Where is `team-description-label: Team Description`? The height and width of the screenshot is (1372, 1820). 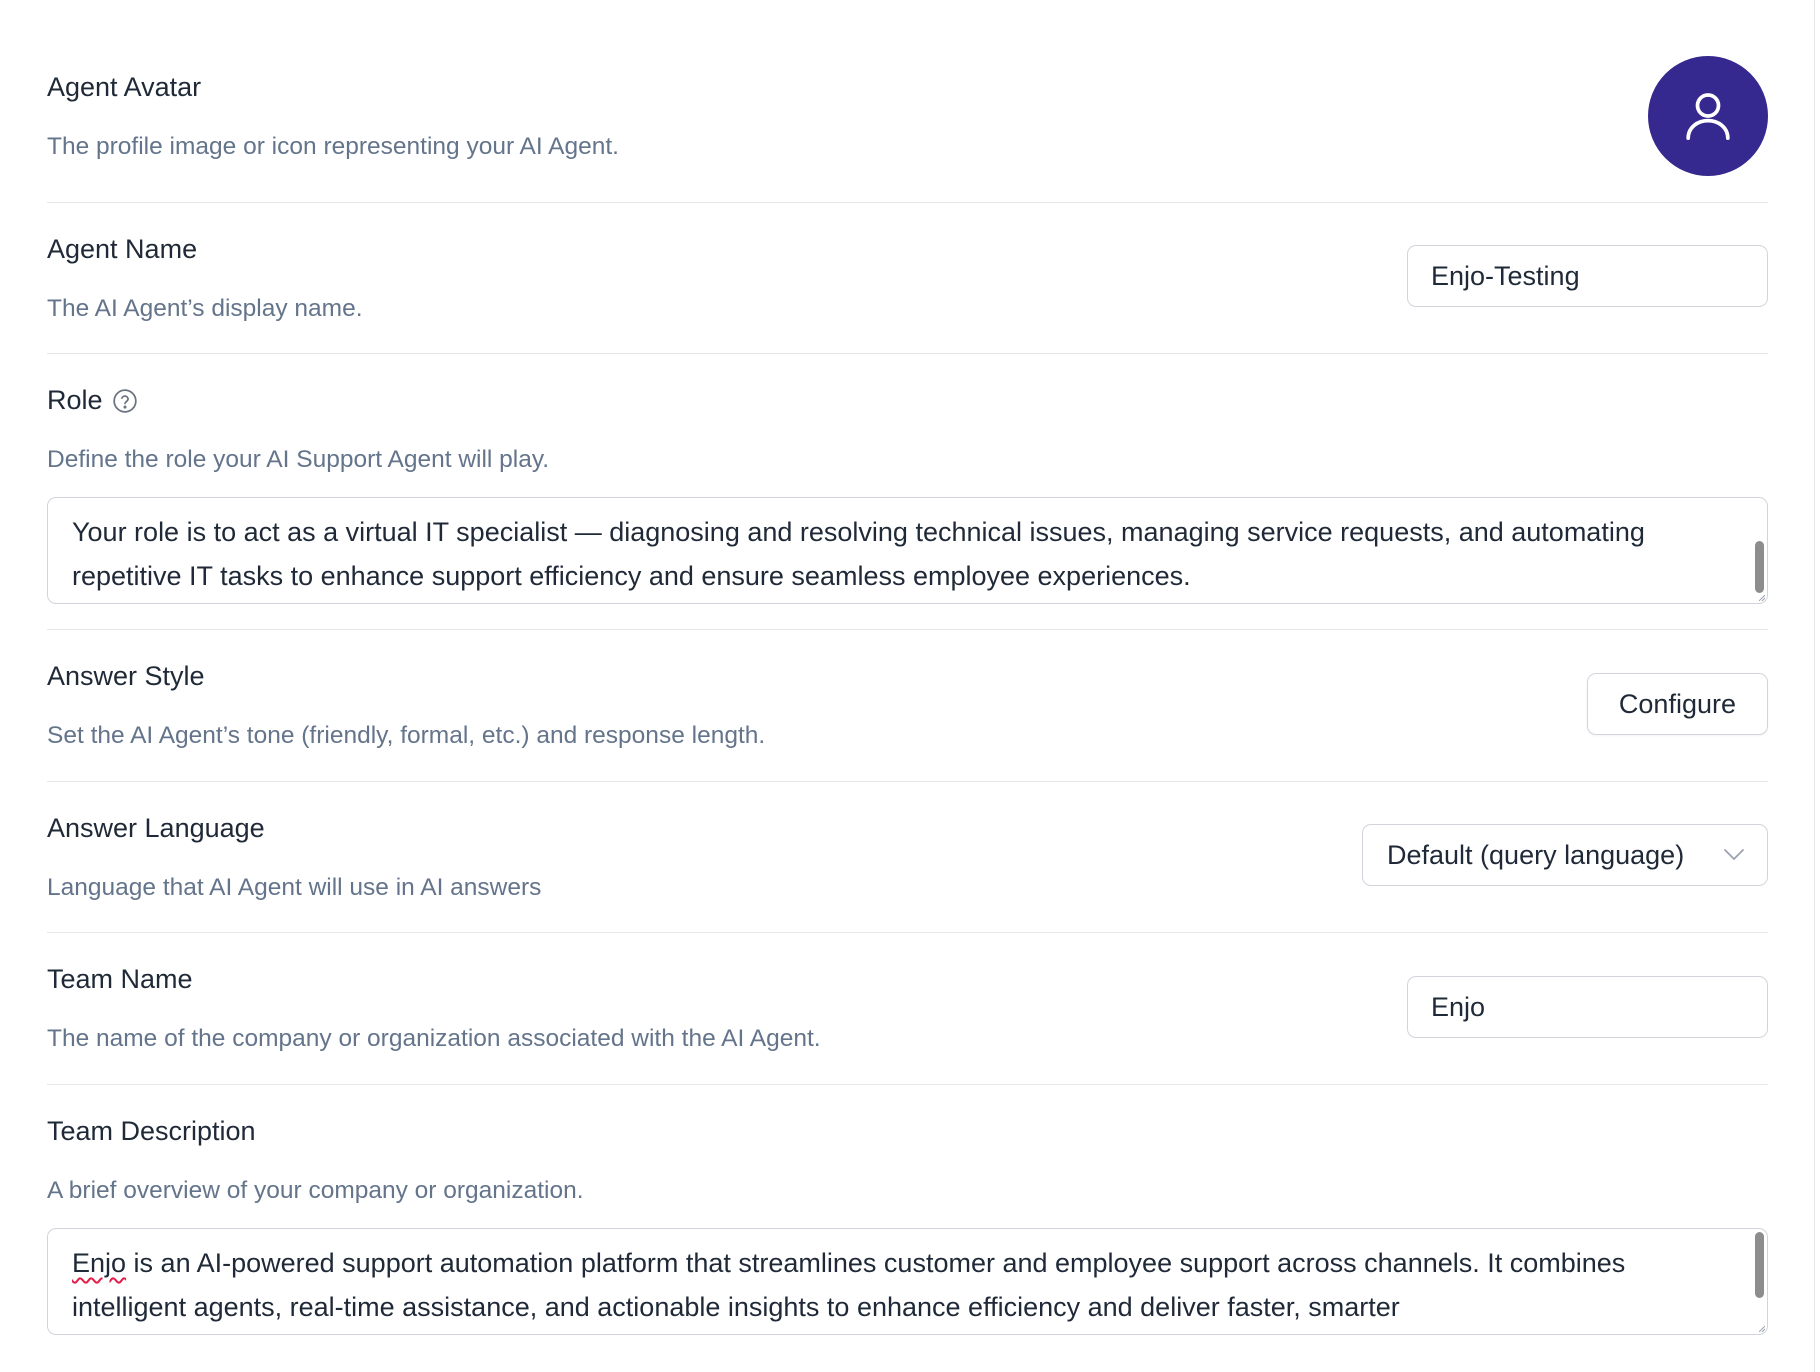 team-description-label: Team Description is located at coordinates (151, 1131).